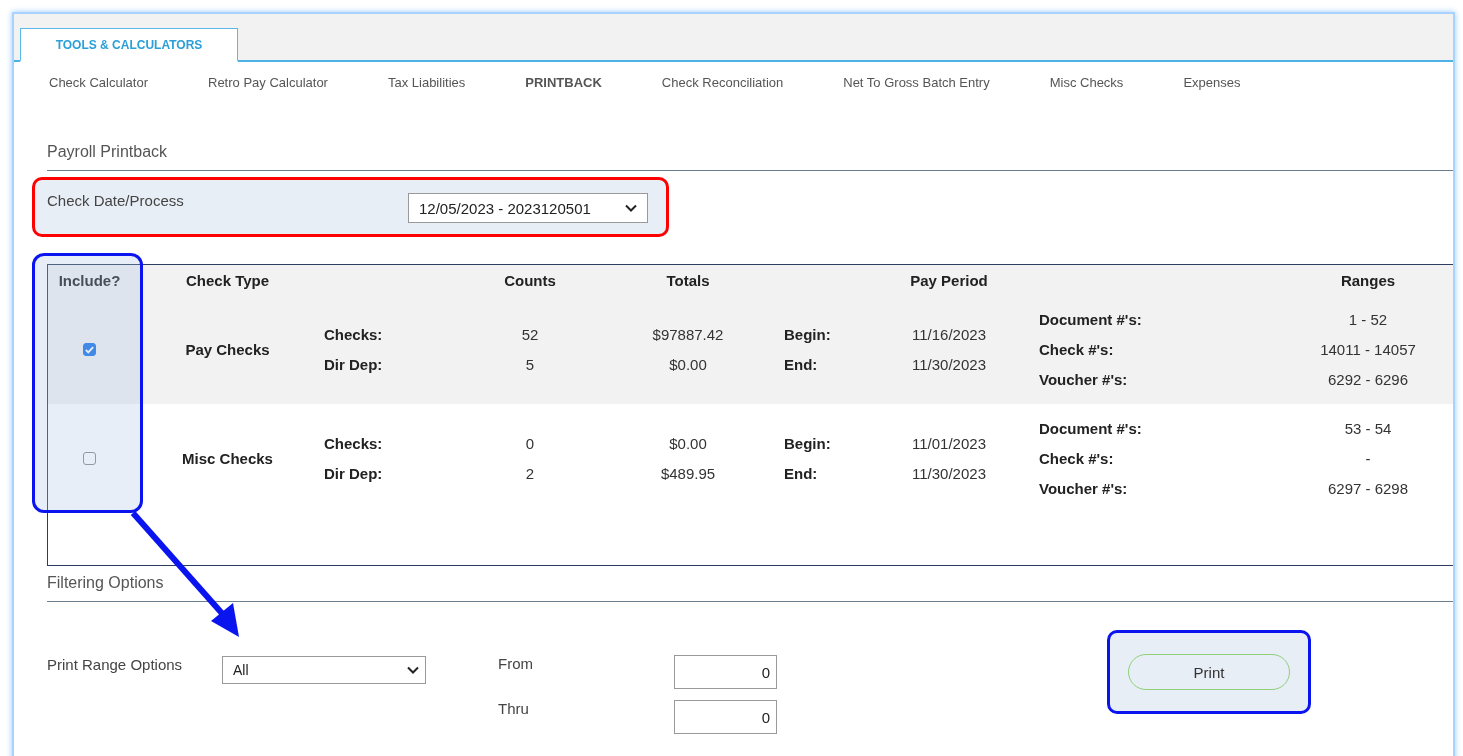  Describe the element at coordinates (563, 90) in the screenshot. I see `nav-link: PRINTBACK` at that location.